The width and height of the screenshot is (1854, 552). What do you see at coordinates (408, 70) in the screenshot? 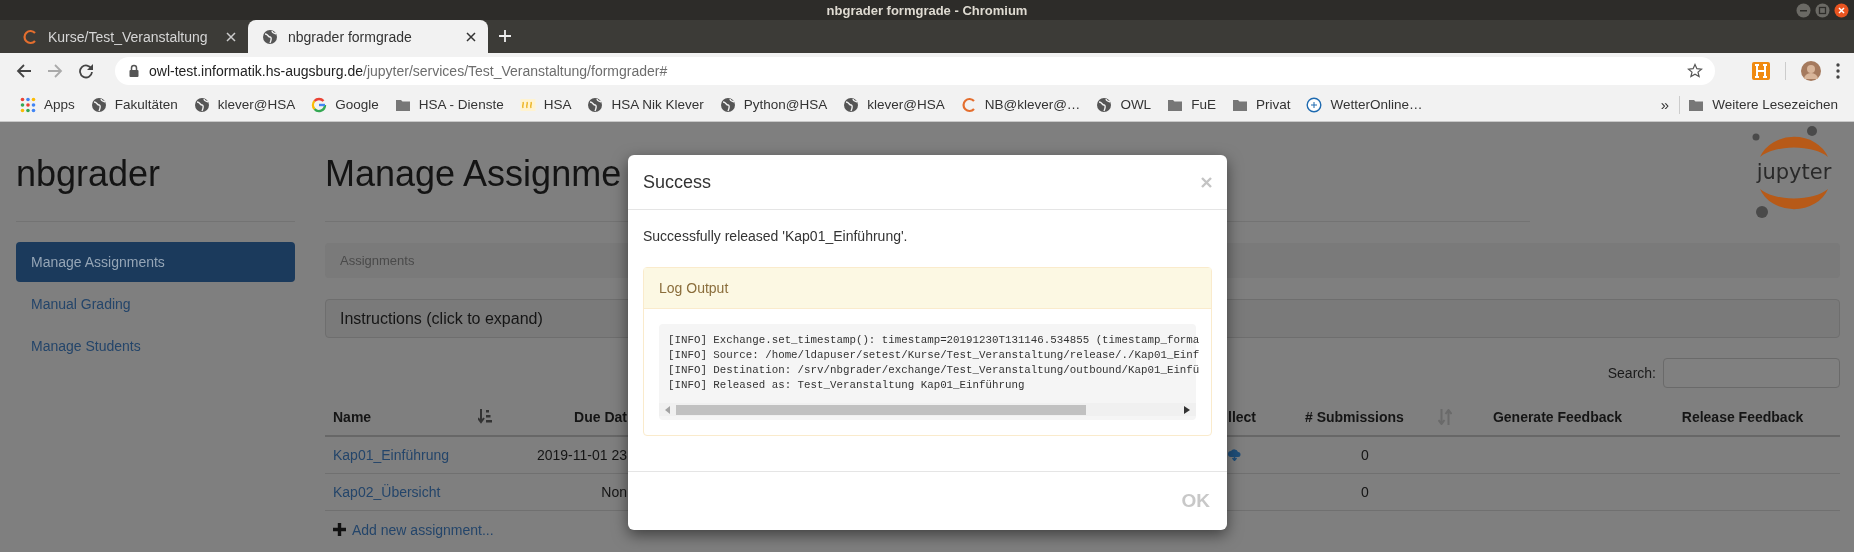
I see `url-text: owl-test.informatik.hs-augsburg.de/jupyter/services/Test_Veranstaltung/formgrader#` at bounding box center [408, 70].